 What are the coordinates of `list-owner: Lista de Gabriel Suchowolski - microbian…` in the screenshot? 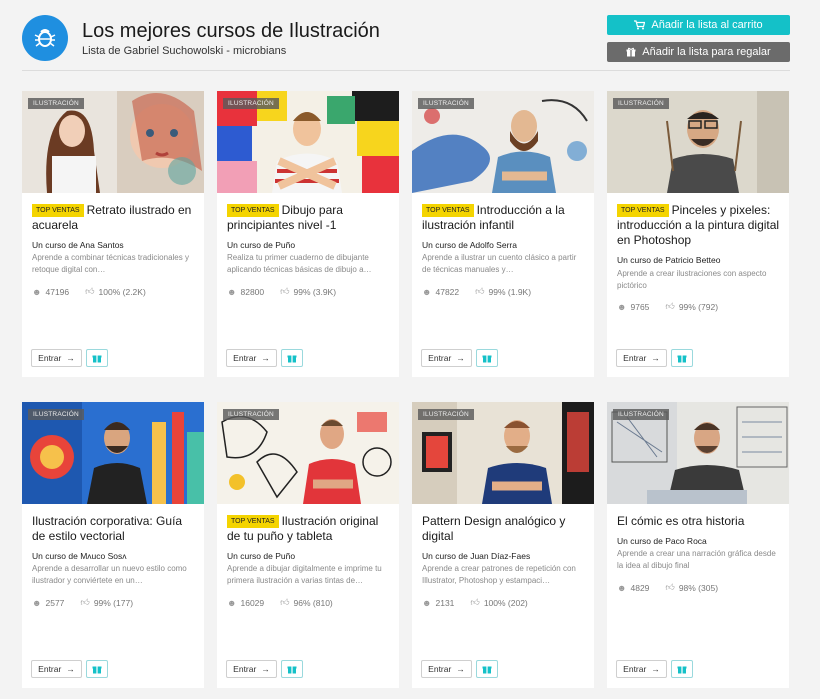 It's located at (184, 51).